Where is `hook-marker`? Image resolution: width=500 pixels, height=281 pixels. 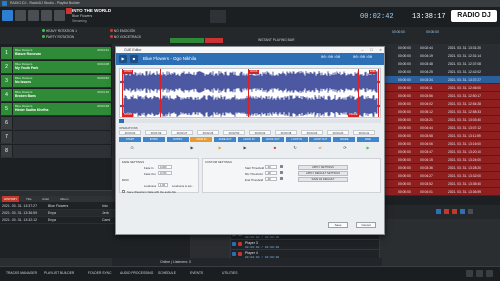
hook-marker is located at coordinates (248, 93).